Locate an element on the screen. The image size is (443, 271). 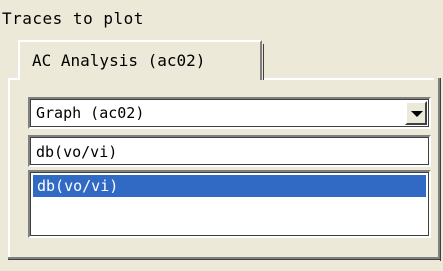
trace-list-item: db(vo/vi) is located at coordinates (229, 186).